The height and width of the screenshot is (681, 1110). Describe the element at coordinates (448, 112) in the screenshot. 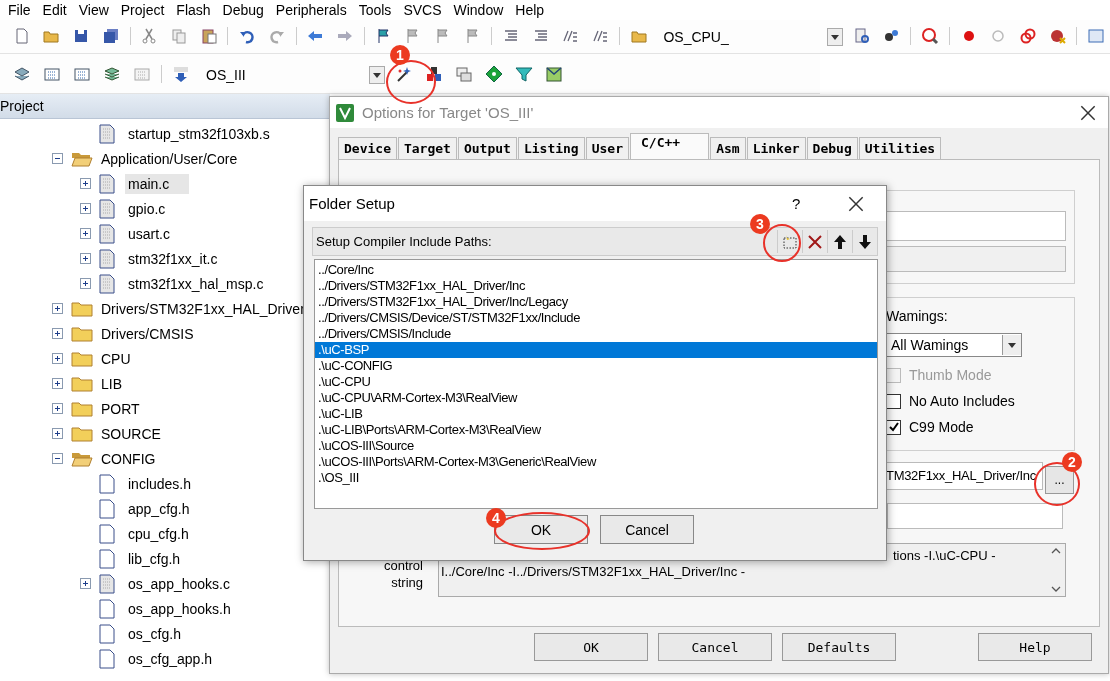

I see `window-title: Options for Target 'OS_III'` at that location.